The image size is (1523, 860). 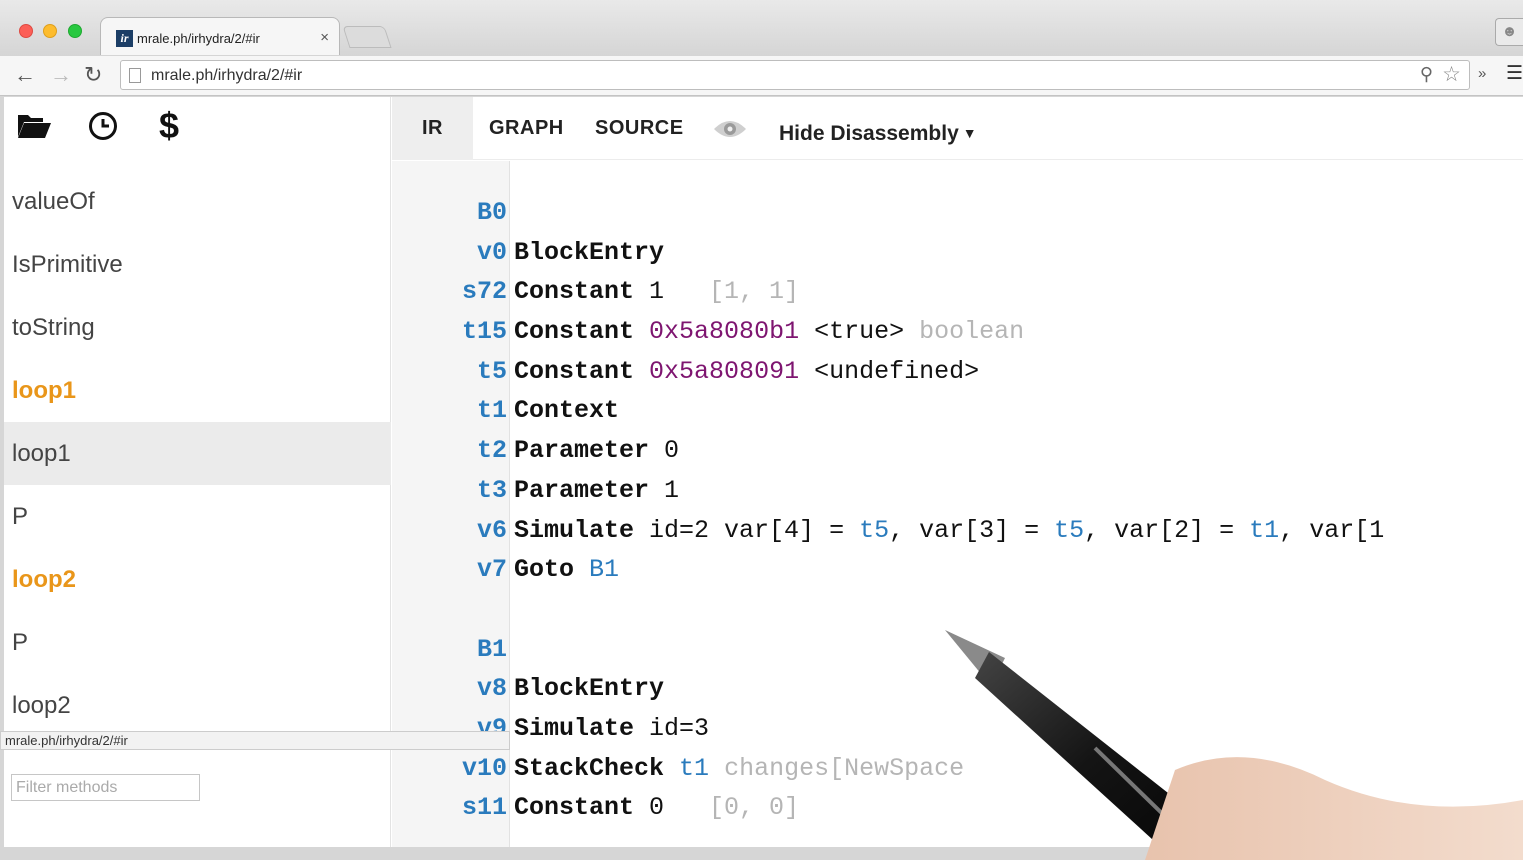 What do you see at coordinates (198, 38) in the screenshot?
I see `tab-title: mrale.ph/irhydra/2/#ir` at bounding box center [198, 38].